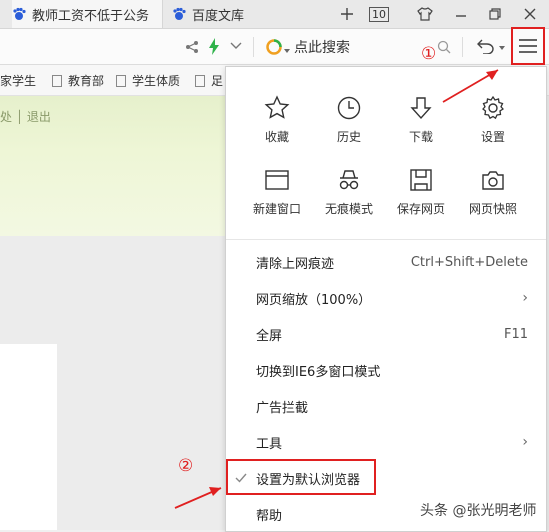 The width and height of the screenshot is (549, 532). I want to click on arrow-to-default-browser, so click(198, 498).